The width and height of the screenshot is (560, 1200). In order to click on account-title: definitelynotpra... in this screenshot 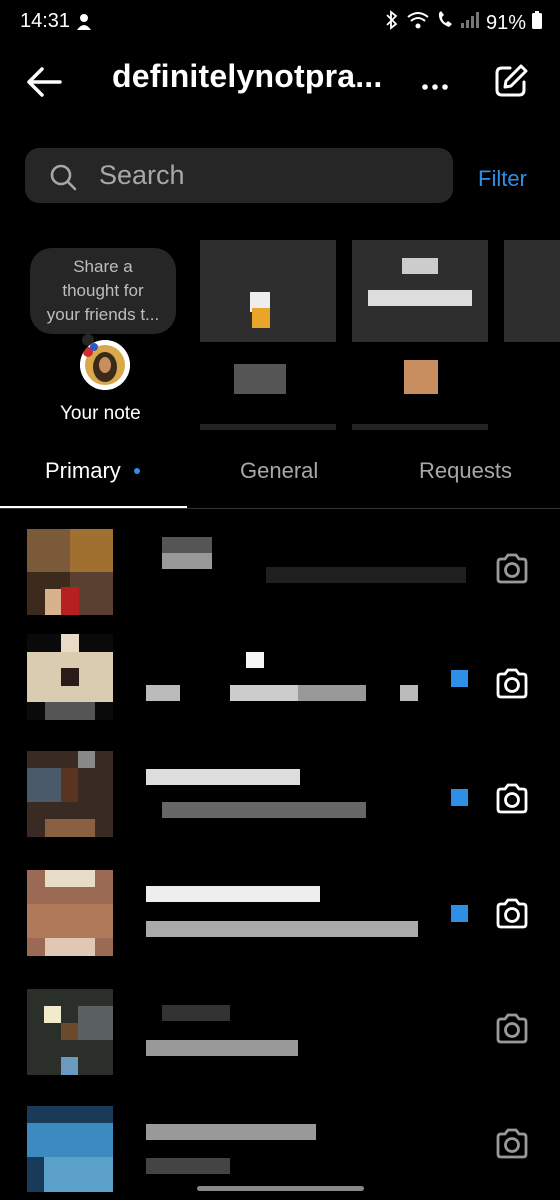, I will do `click(247, 76)`.